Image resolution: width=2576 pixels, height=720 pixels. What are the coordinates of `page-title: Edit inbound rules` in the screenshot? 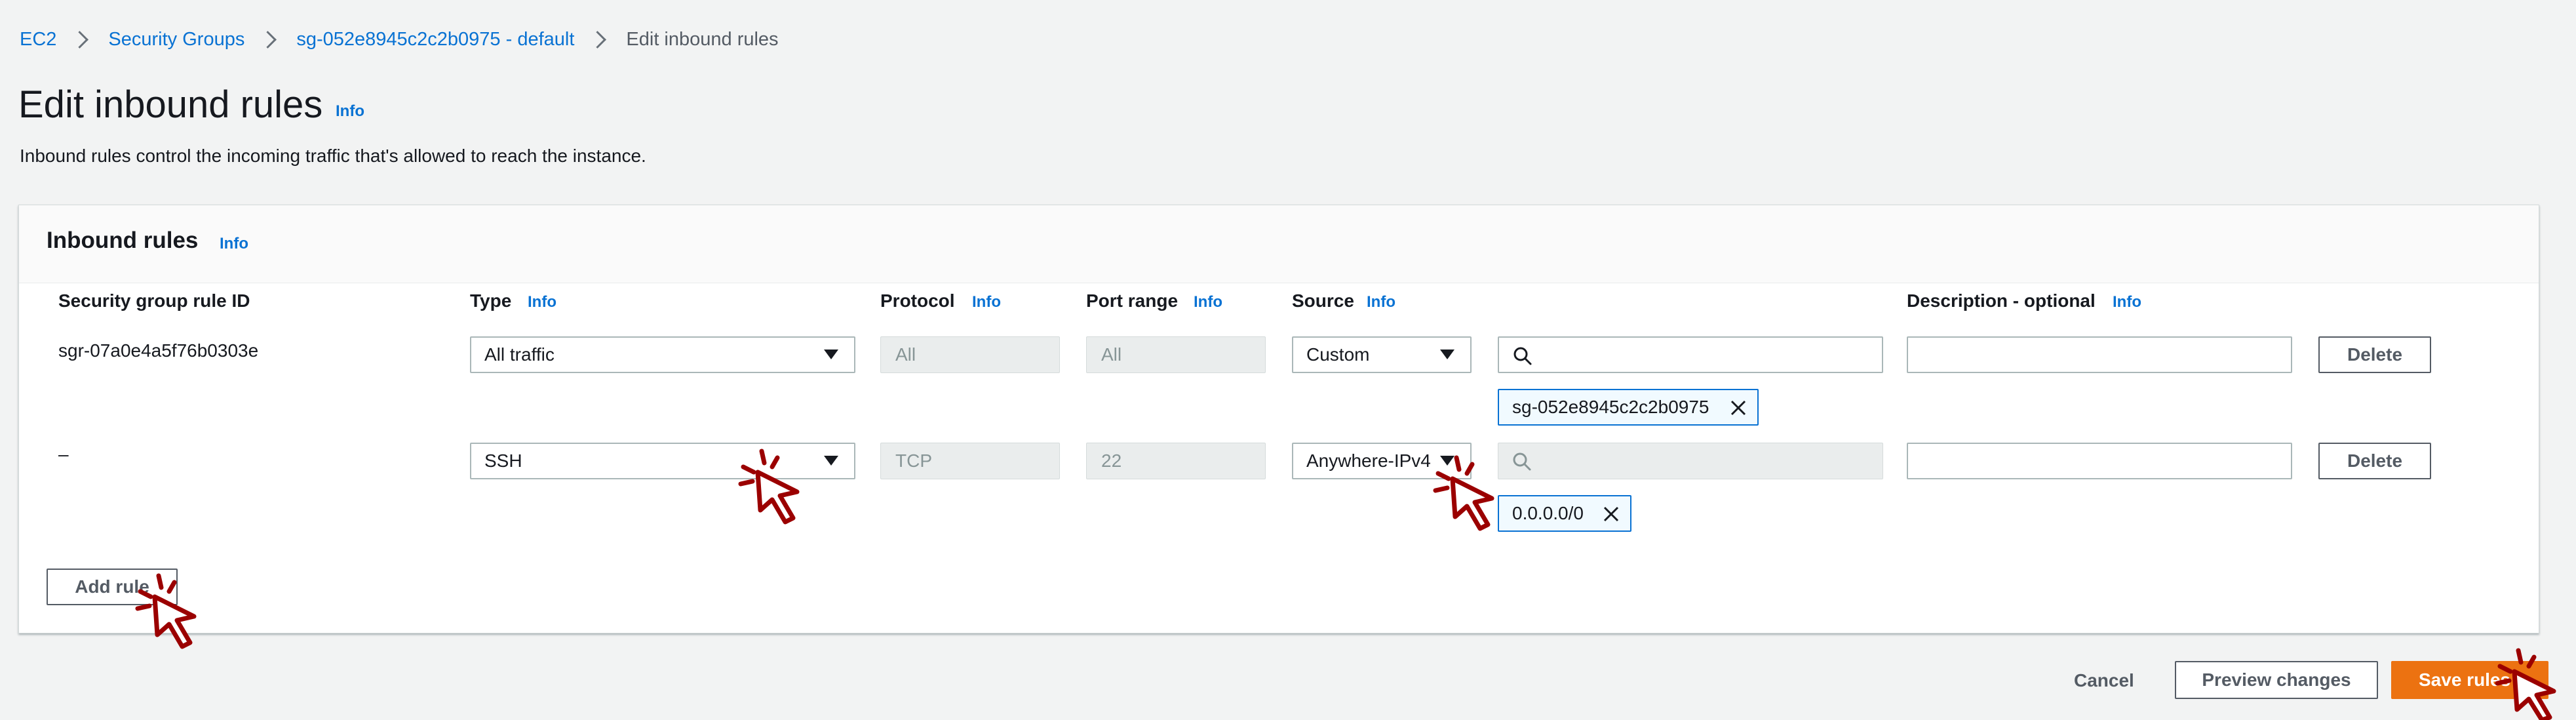 It's located at (170, 104).